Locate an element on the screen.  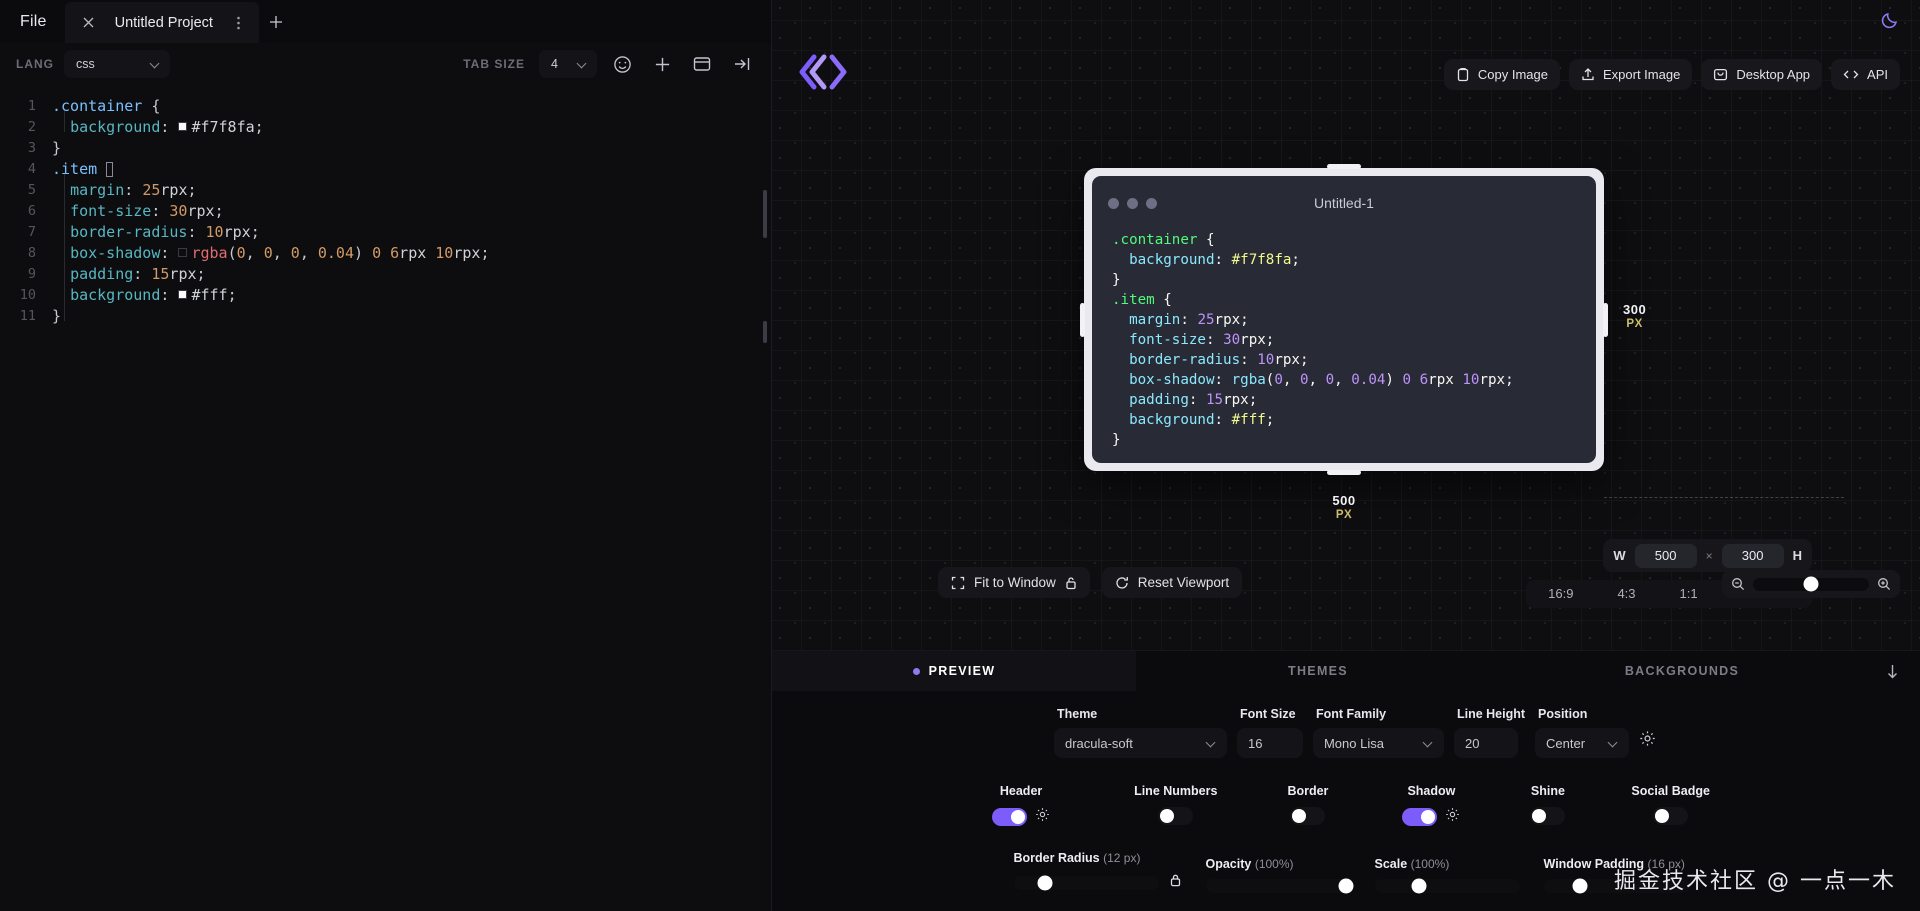
line-number: 3 is located at coordinates (31, 148).